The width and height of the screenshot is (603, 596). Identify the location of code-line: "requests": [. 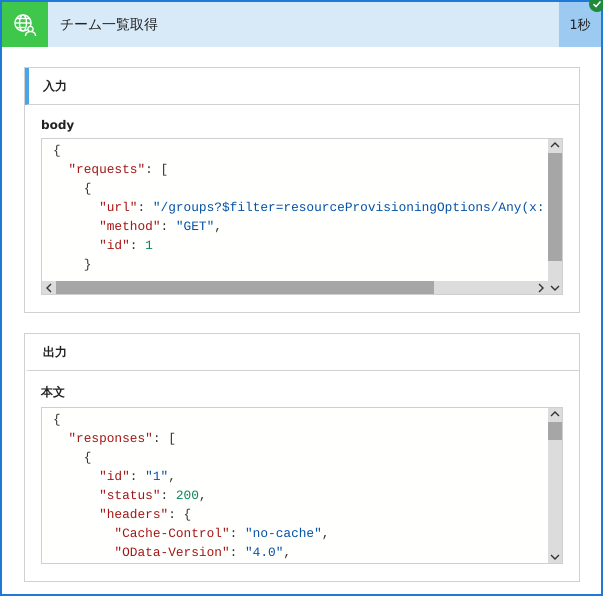
(117, 170).